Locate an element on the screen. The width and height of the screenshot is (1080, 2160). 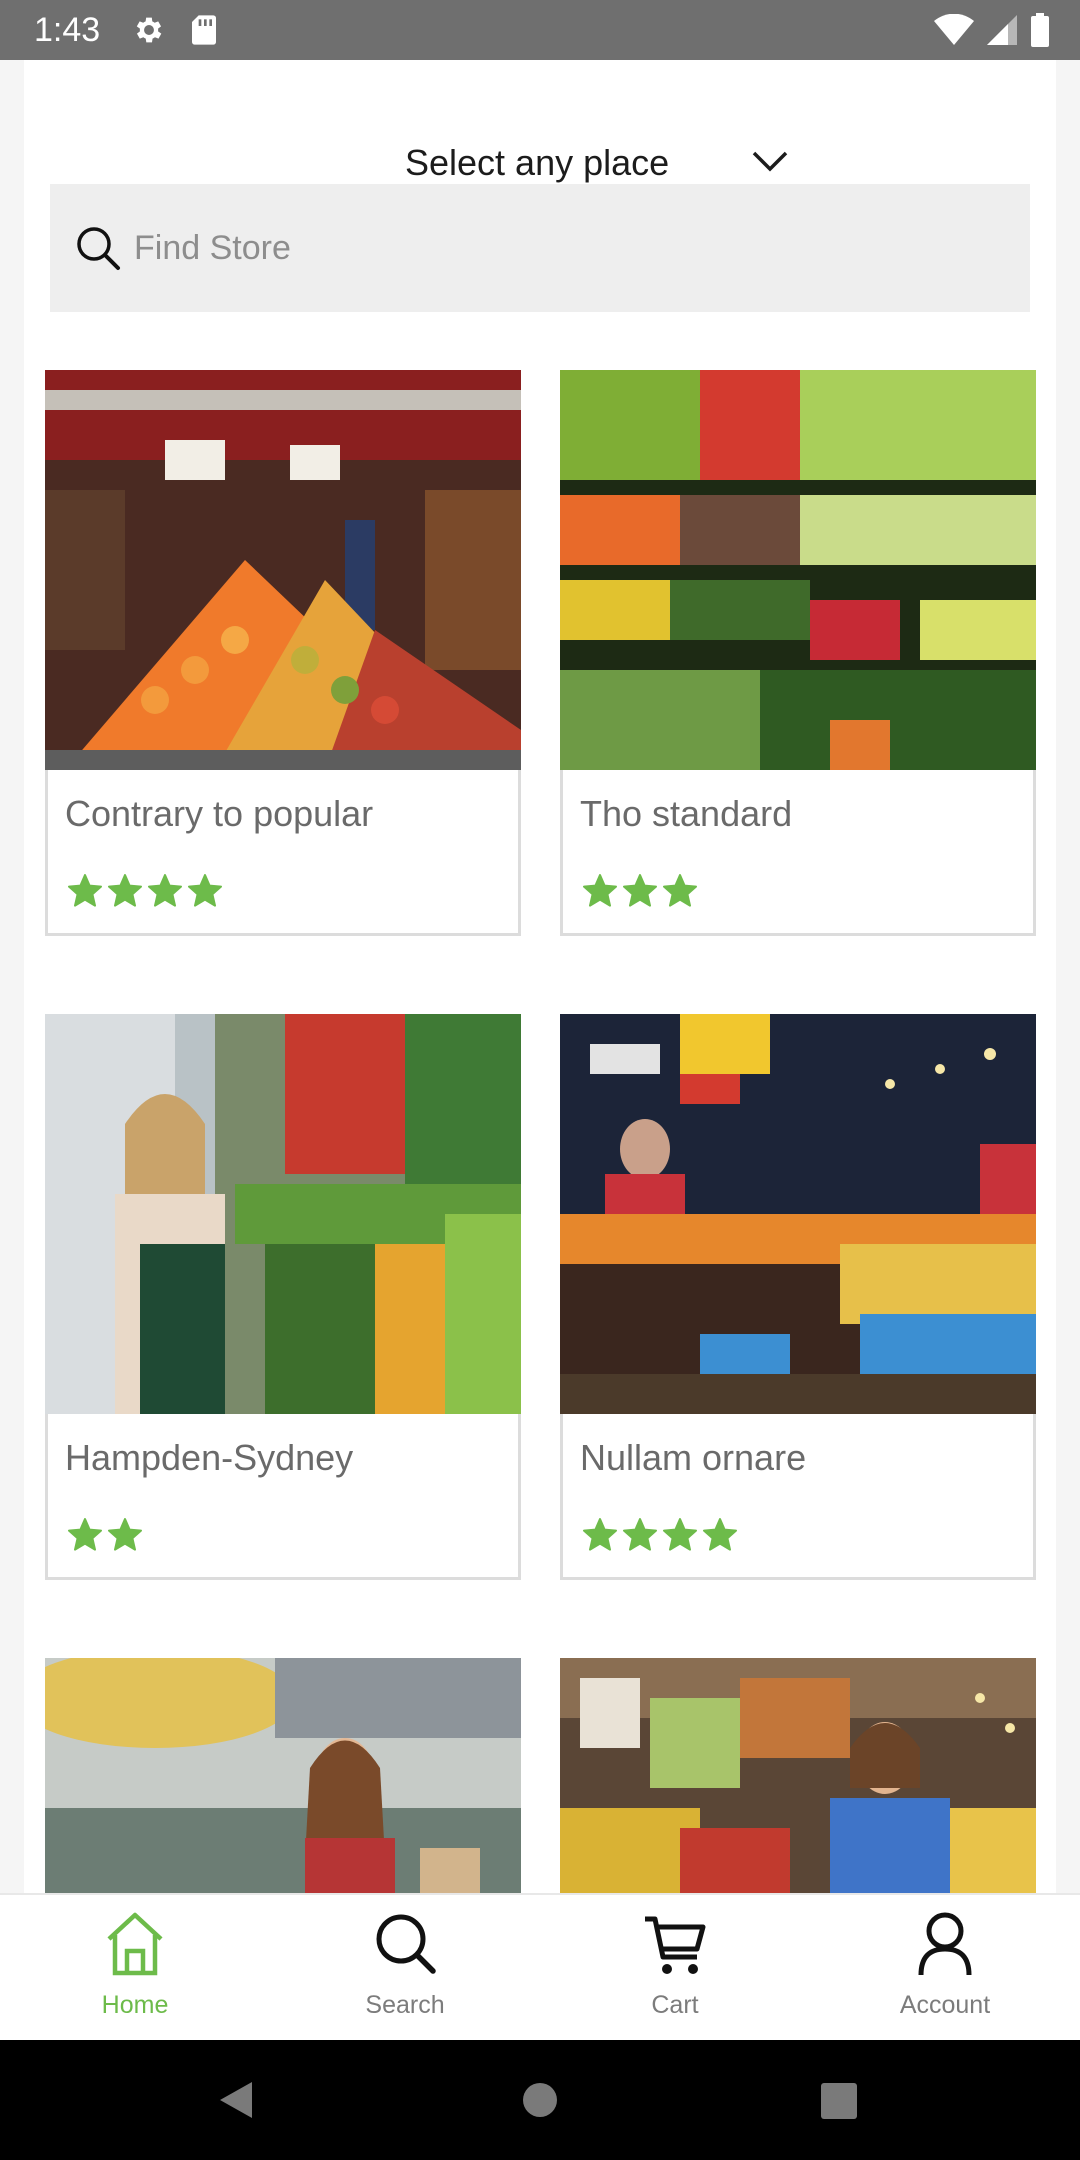
back-icon is located at coordinates (236, 2100).